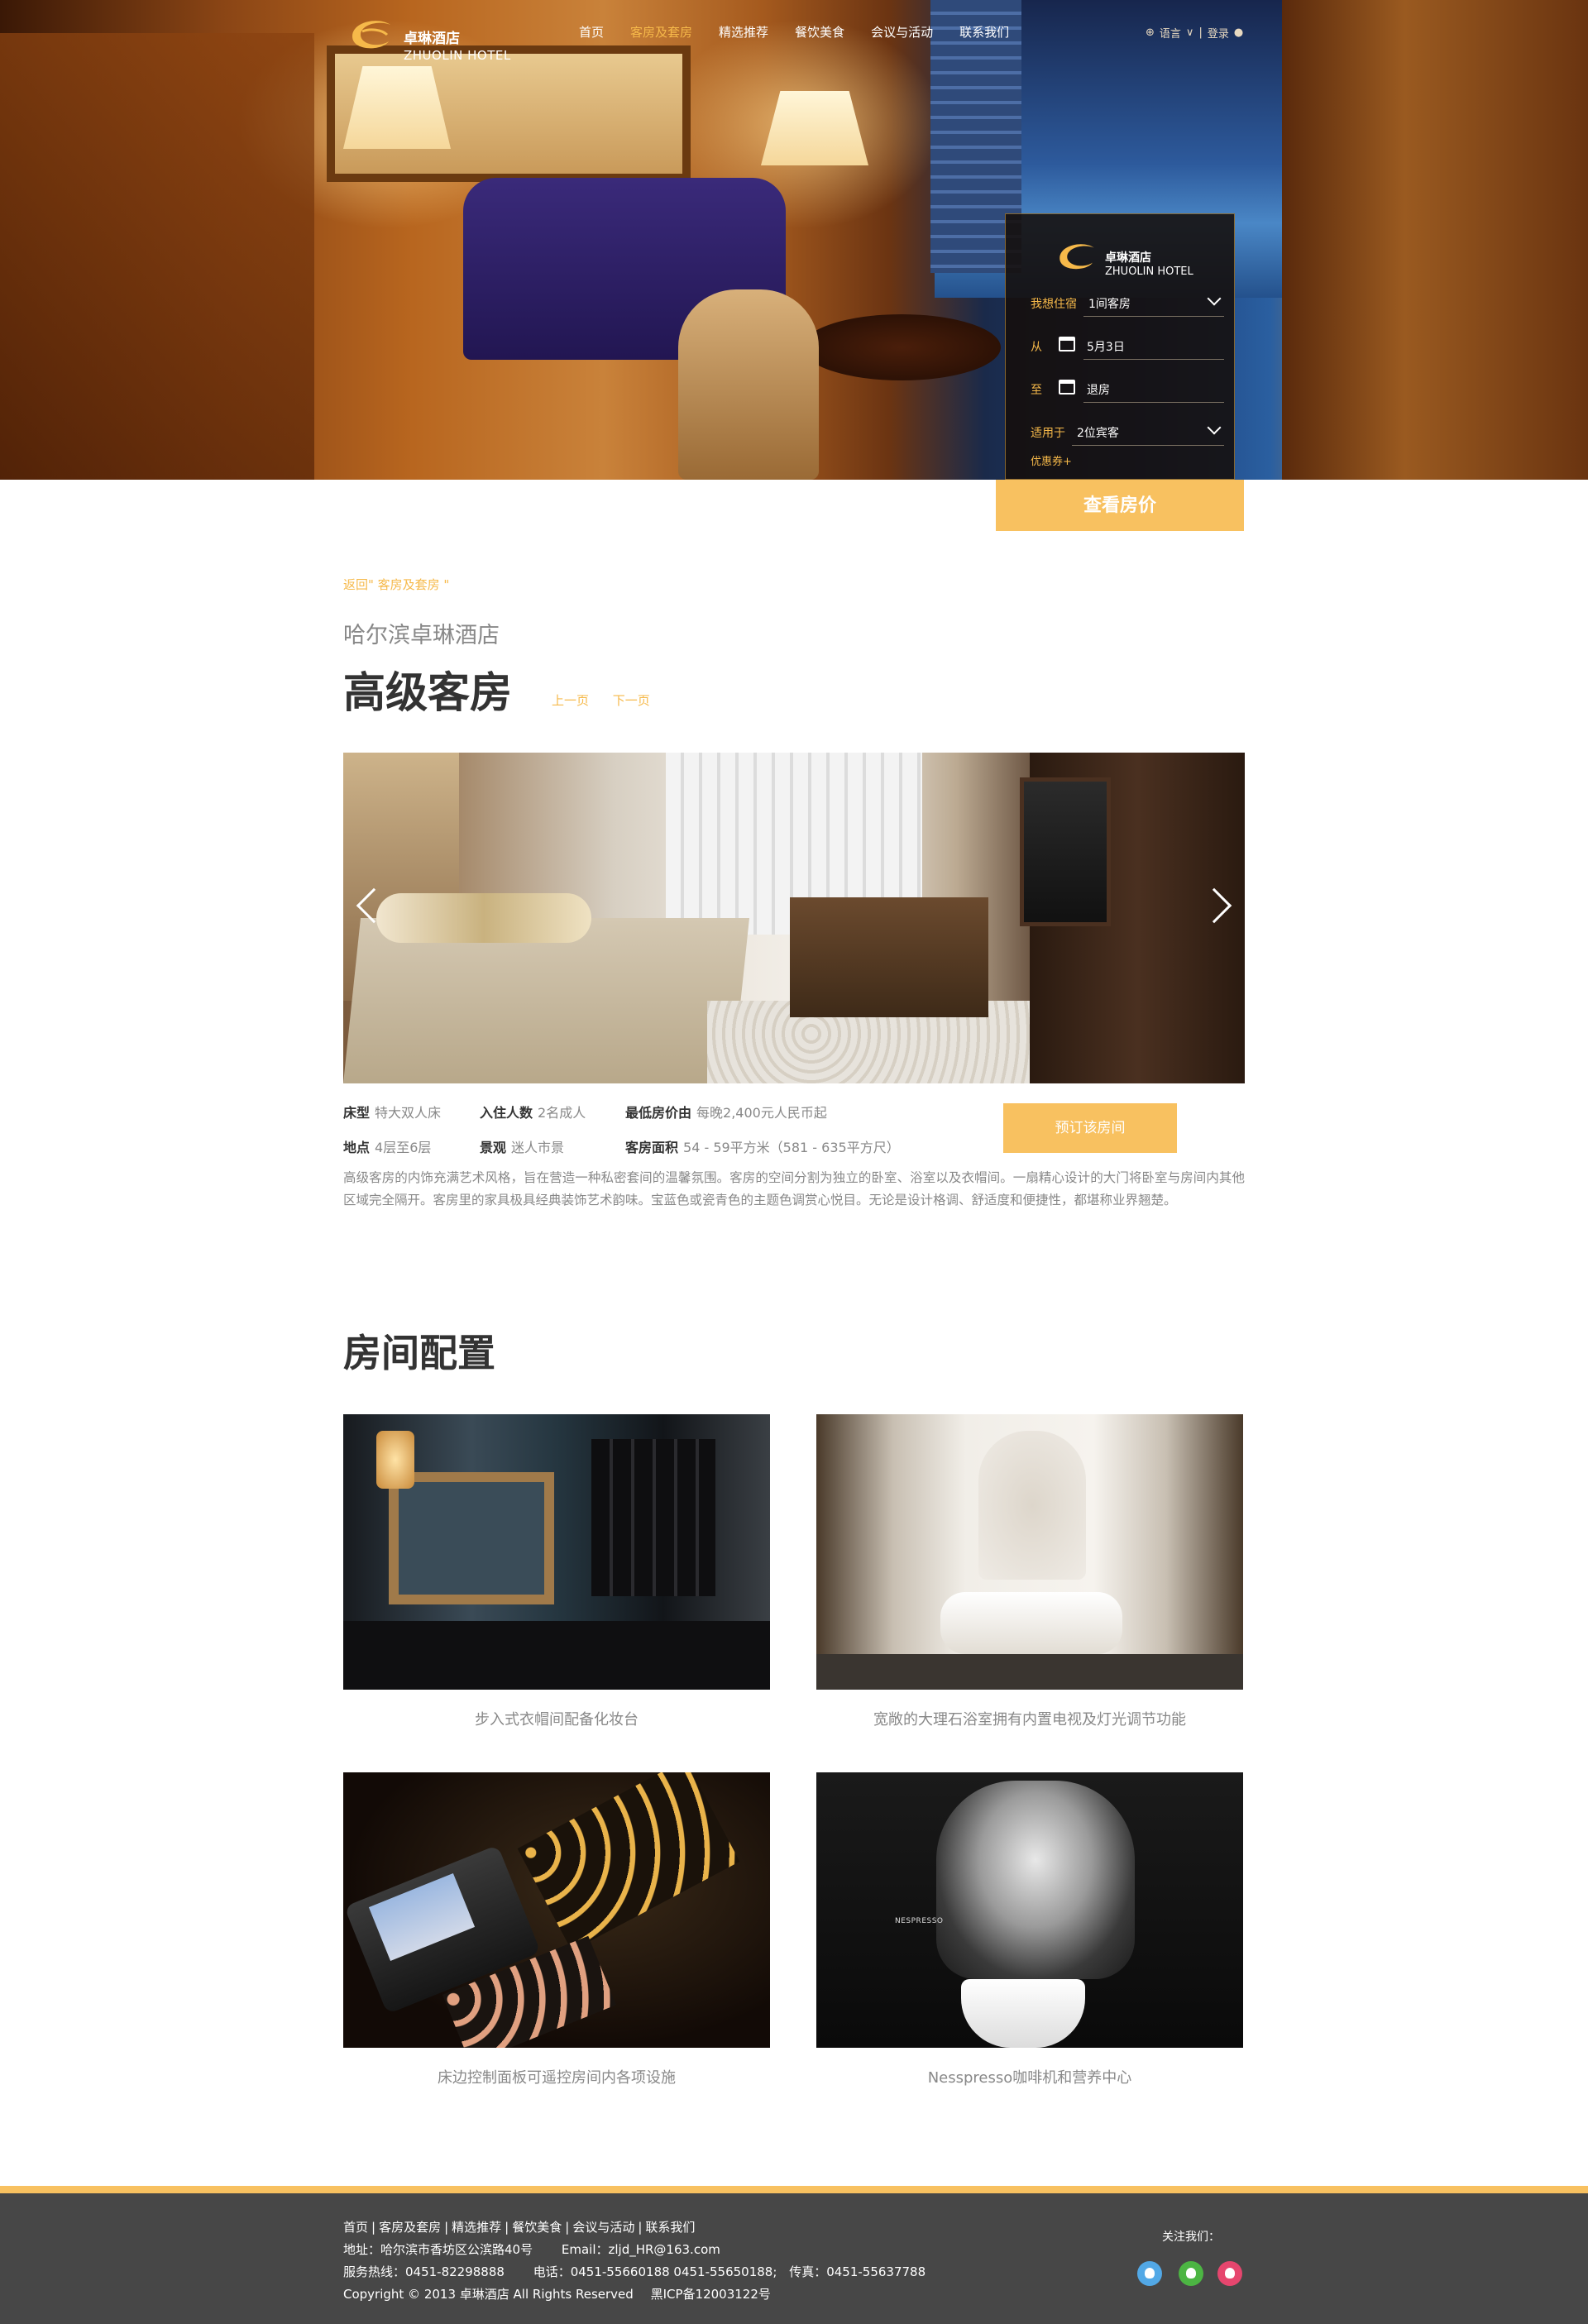 The width and height of the screenshot is (1588, 2324). Describe the element at coordinates (1150, 32) in the screenshot. I see `globe-icon: ⊕` at that location.